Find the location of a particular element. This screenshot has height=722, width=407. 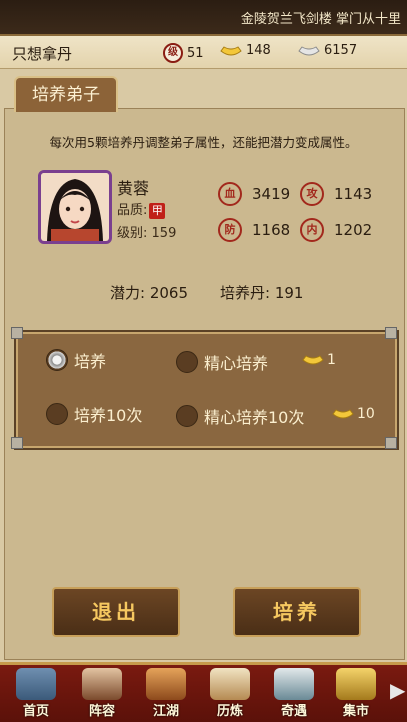

option-train-10-label: 培养10次 is located at coordinates (108, 415).